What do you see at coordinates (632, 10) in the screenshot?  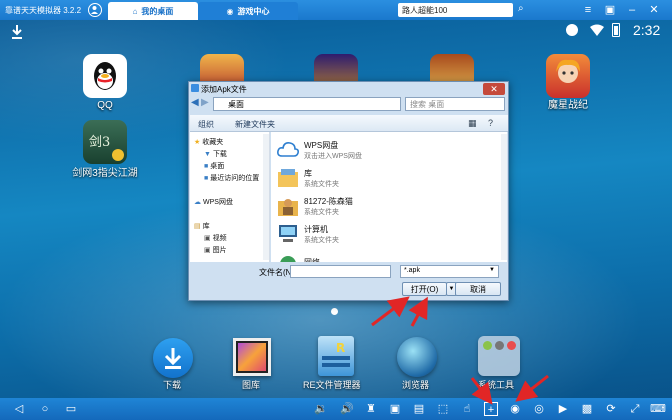 I see `minimize-icon: –` at bounding box center [632, 10].